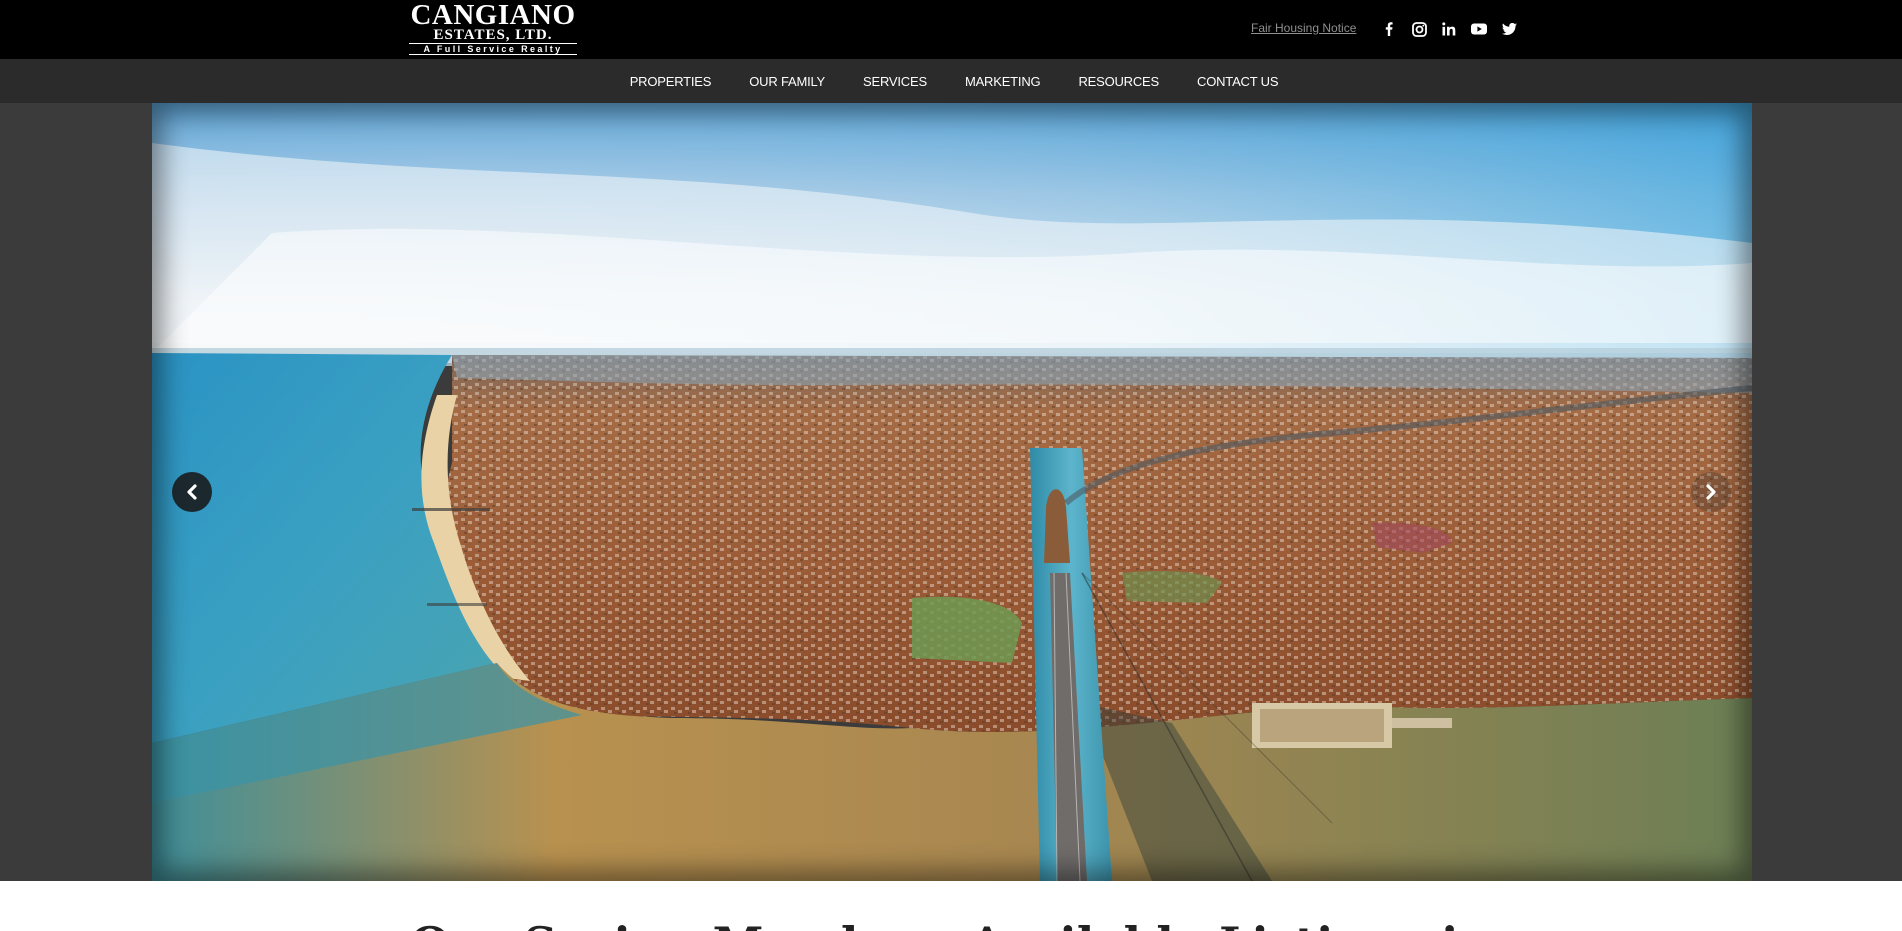 This screenshot has width=1902, height=931. What do you see at coordinates (1238, 81) in the screenshot?
I see `nav-item-contact-us: CONTACT US` at bounding box center [1238, 81].